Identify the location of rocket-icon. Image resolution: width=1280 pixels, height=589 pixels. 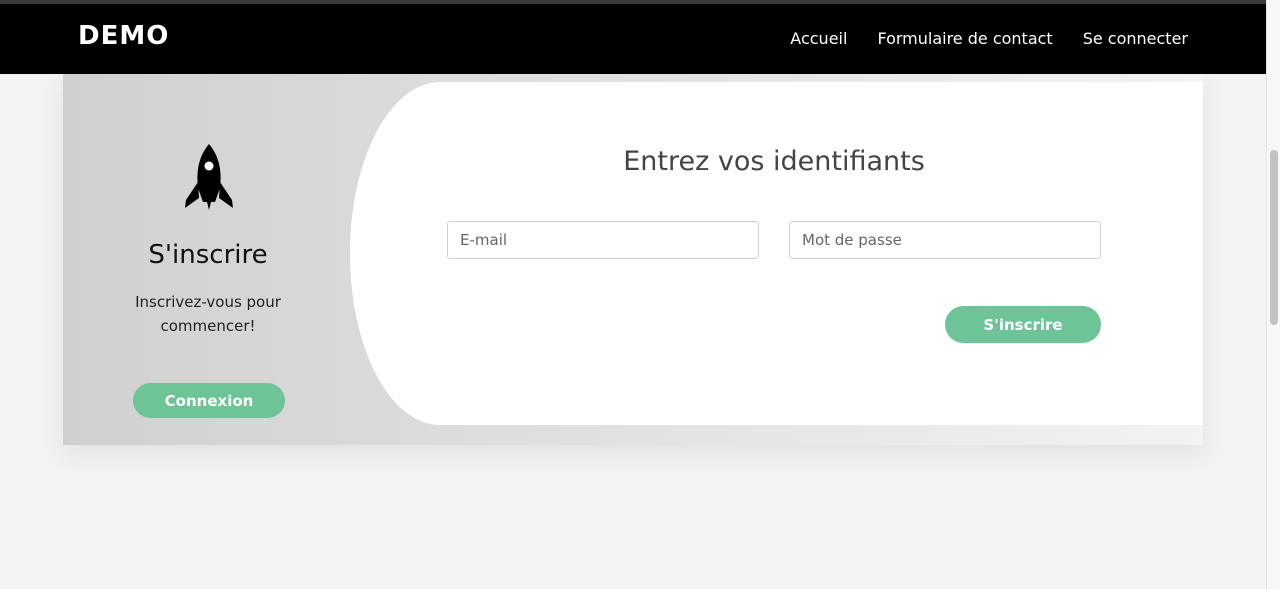
(209, 177).